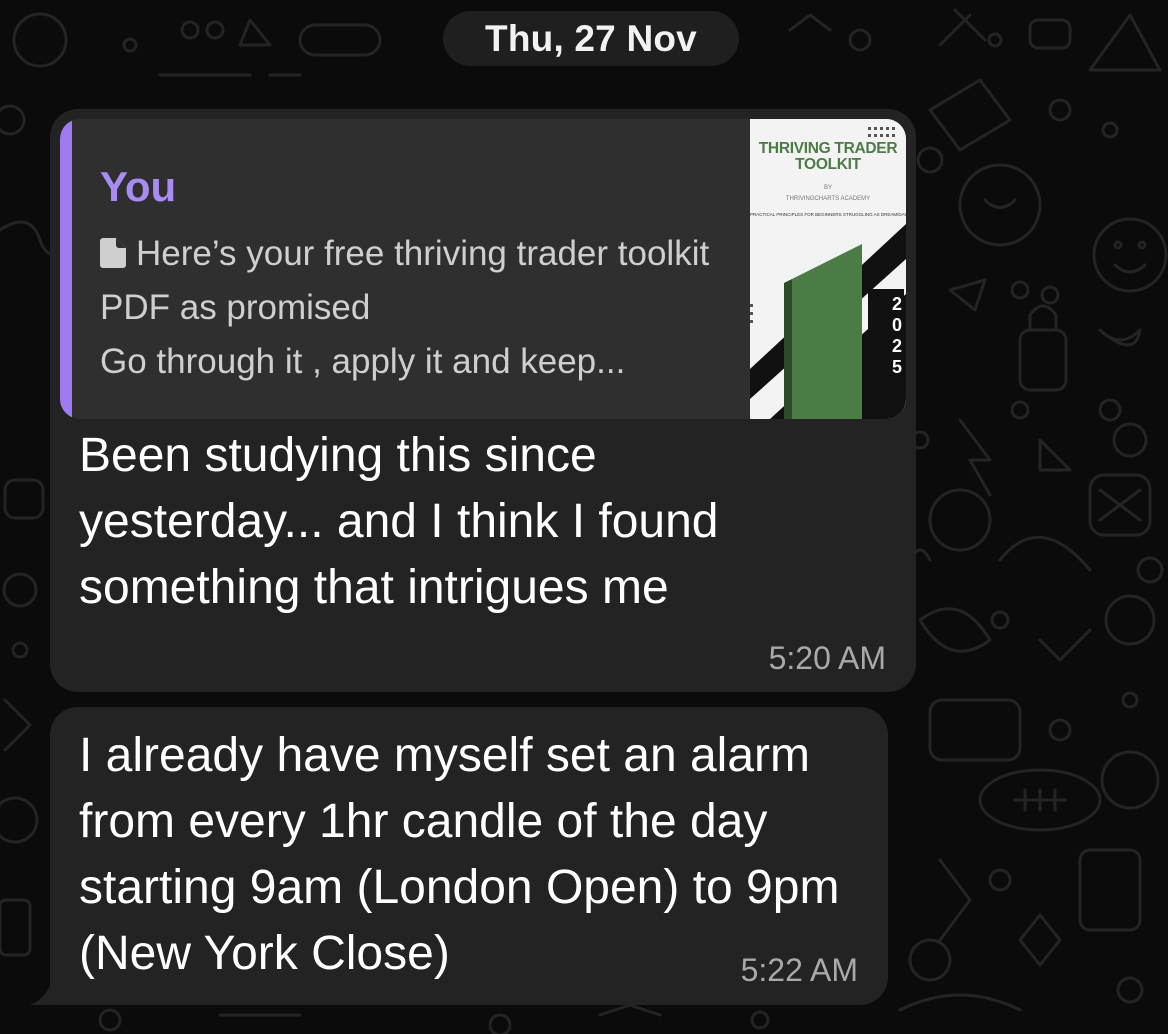  Describe the element at coordinates (827, 658) in the screenshot. I see `message-timestamp: 5:20 AM` at that location.